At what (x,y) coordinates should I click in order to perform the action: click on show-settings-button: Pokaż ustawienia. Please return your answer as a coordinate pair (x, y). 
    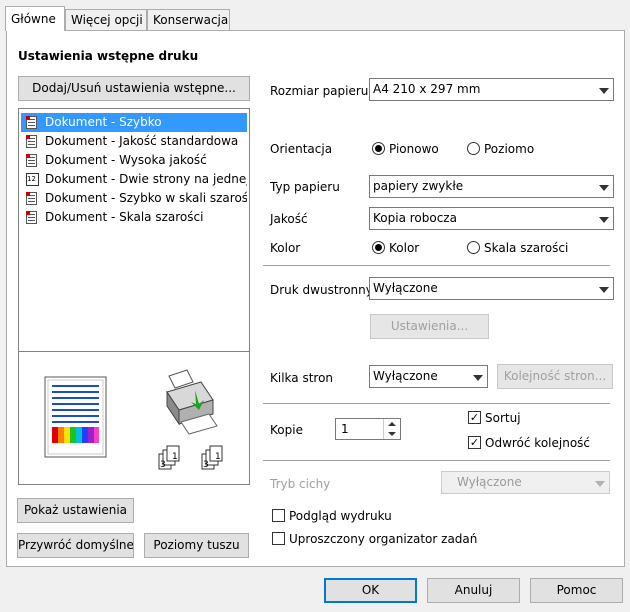
    Looking at the image, I should click on (75, 510).